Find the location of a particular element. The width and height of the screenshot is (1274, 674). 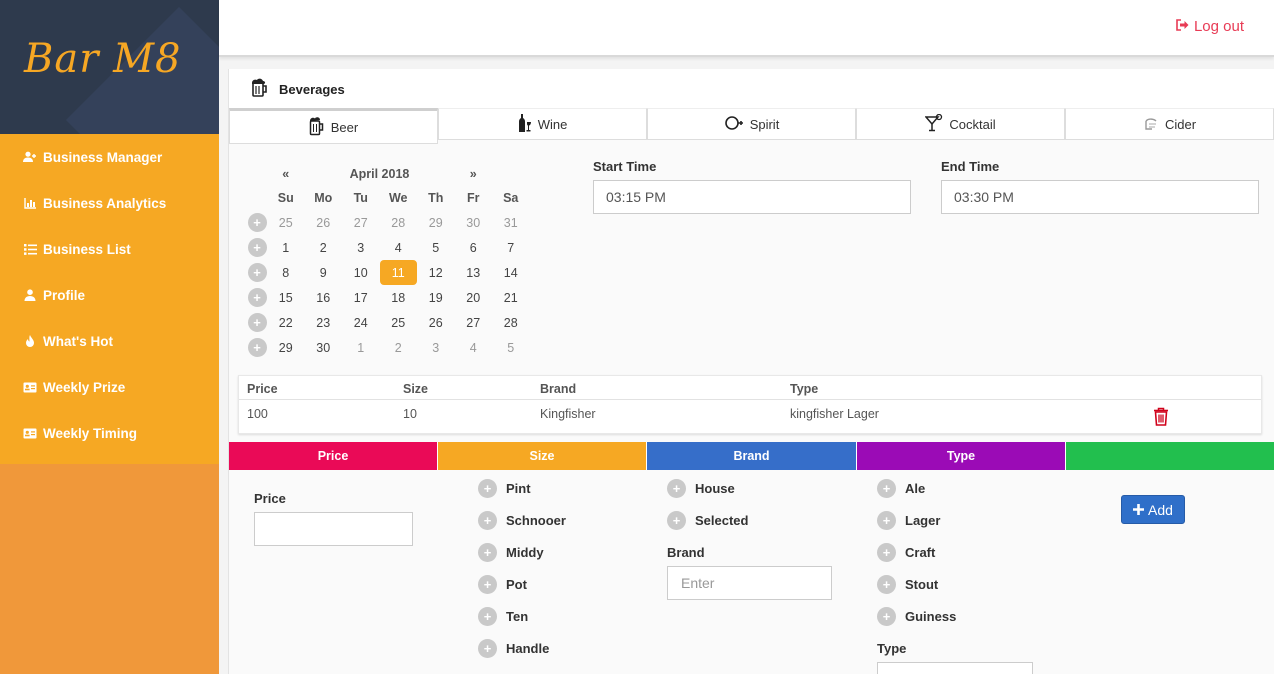

sidebar-item-business-analytics: Business Analytics is located at coordinates (109, 203).